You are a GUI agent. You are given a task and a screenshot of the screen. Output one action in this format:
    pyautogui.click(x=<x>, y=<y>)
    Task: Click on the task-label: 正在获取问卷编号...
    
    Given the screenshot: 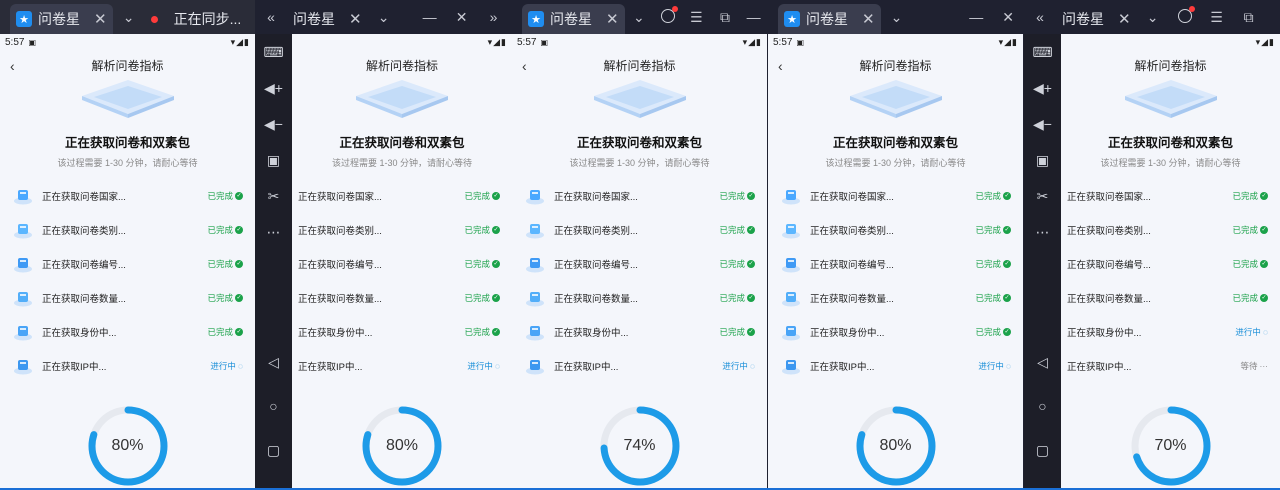 What is the action you would take?
    pyautogui.click(x=1109, y=265)
    